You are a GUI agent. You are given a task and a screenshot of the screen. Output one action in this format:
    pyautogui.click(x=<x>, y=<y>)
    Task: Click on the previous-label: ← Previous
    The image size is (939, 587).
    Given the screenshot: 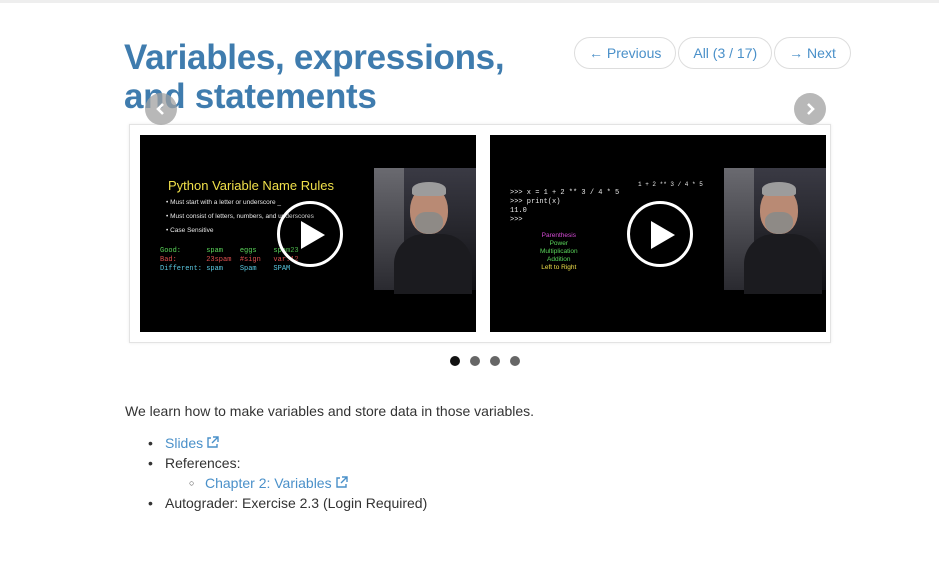 What is the action you would take?
    pyautogui.click(x=625, y=53)
    